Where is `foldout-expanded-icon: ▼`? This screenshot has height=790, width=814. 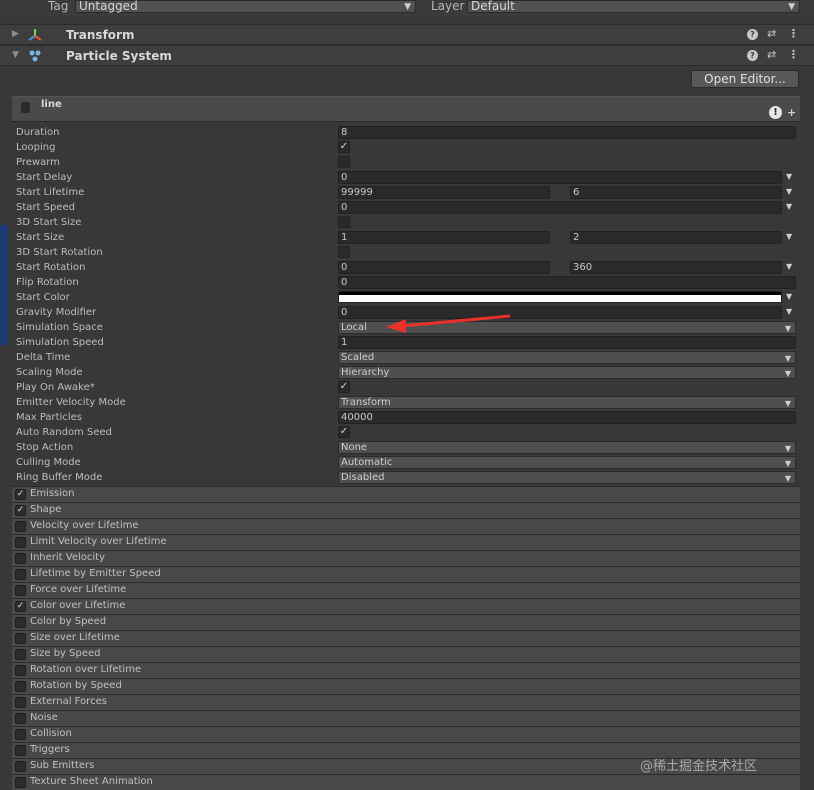
foldout-expanded-icon: ▼ is located at coordinates (15, 55).